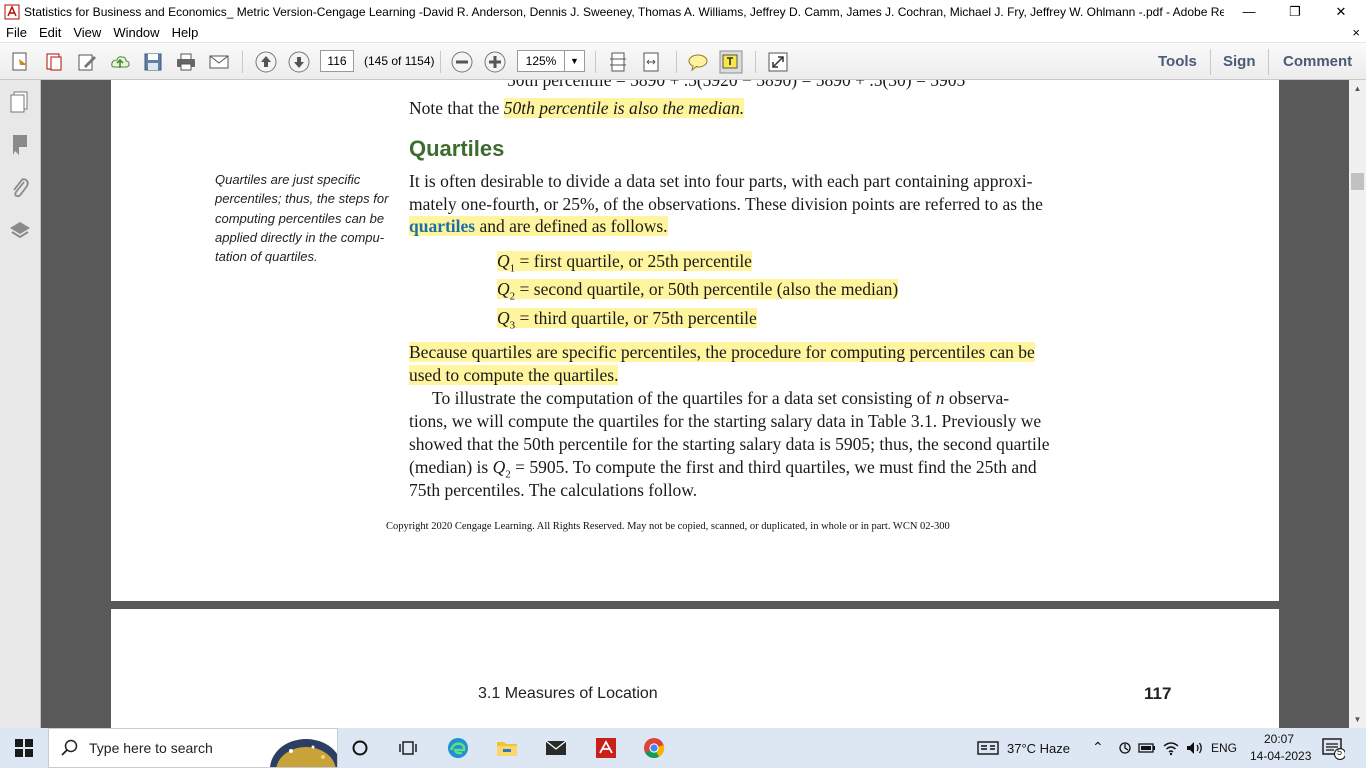  I want to click on menu-bar: File Edit View Window Help ×, so click(683, 33).